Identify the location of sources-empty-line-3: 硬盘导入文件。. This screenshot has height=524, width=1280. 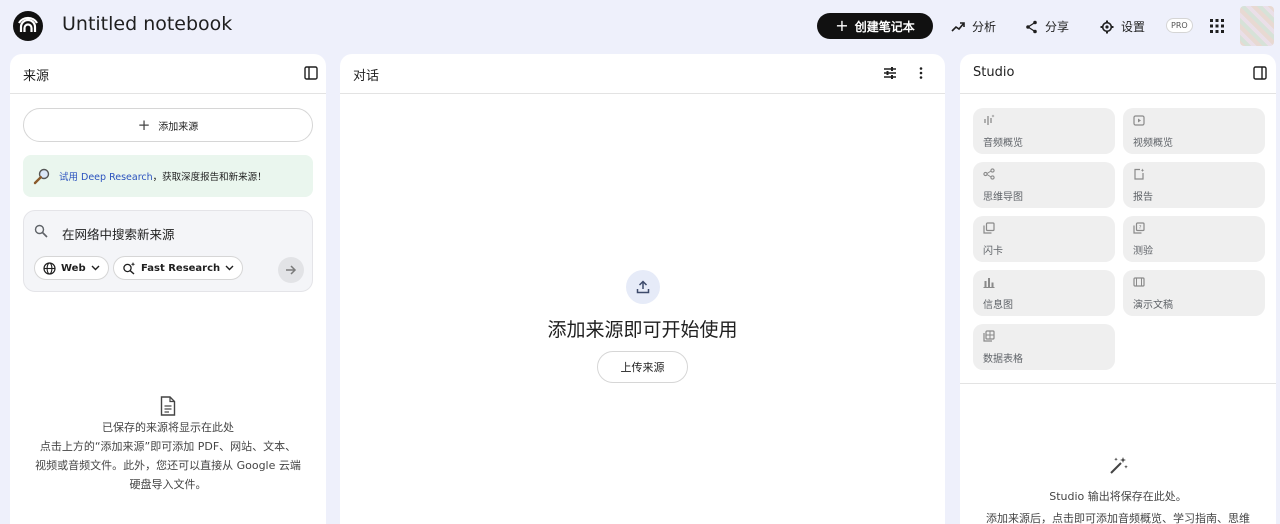
(168, 484).